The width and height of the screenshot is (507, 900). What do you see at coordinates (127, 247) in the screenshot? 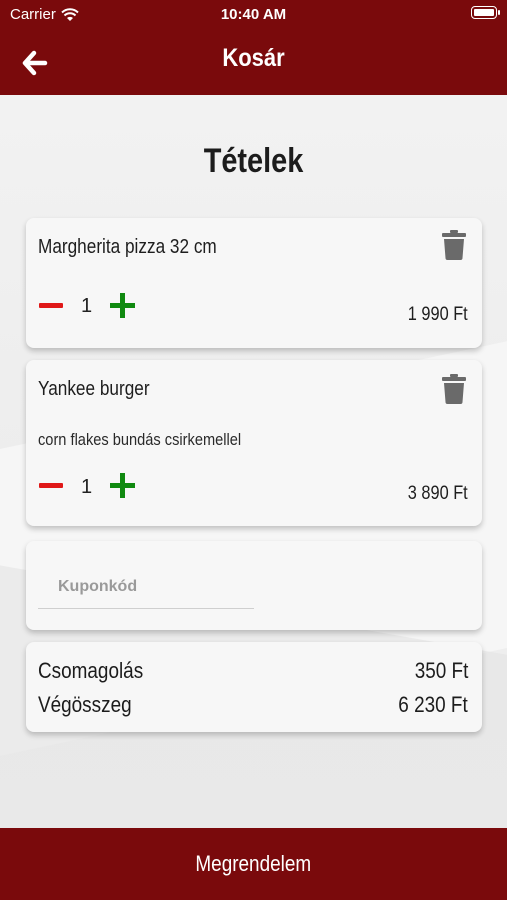
I see `item-name: Margherita pizza 32 cm` at bounding box center [127, 247].